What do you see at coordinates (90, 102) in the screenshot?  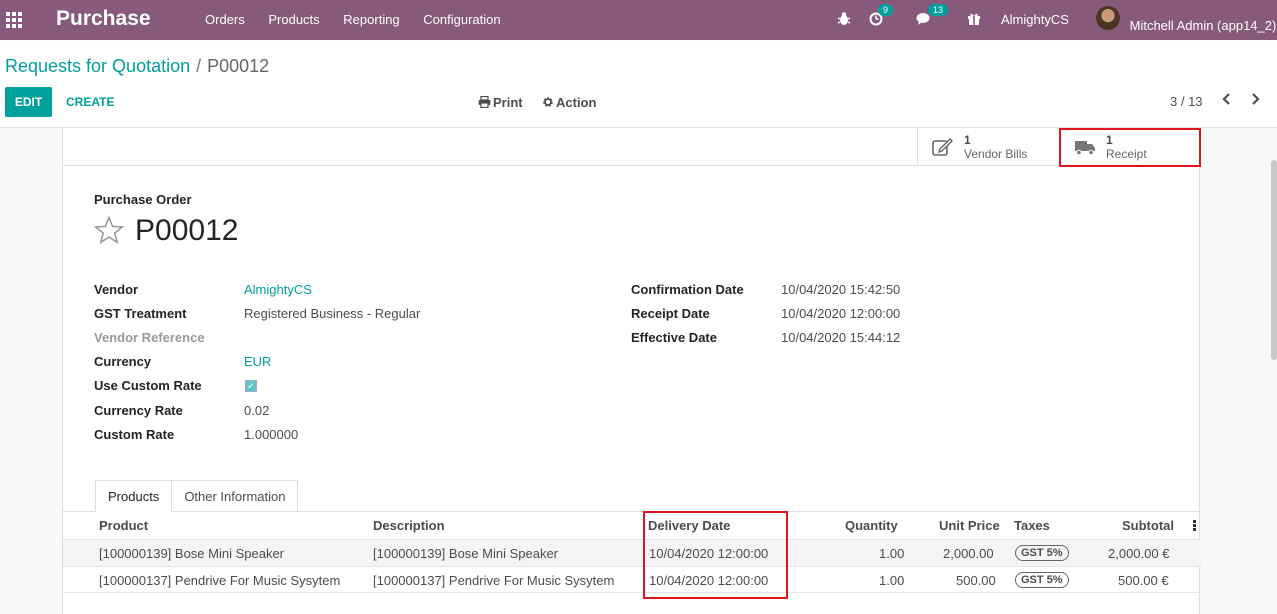 I see `create-button: CREATE` at bounding box center [90, 102].